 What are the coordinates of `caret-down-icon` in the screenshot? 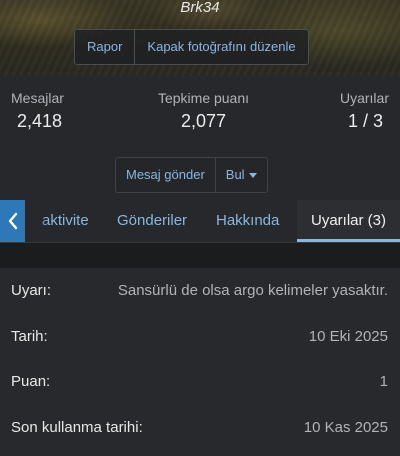 It's located at (252, 176).